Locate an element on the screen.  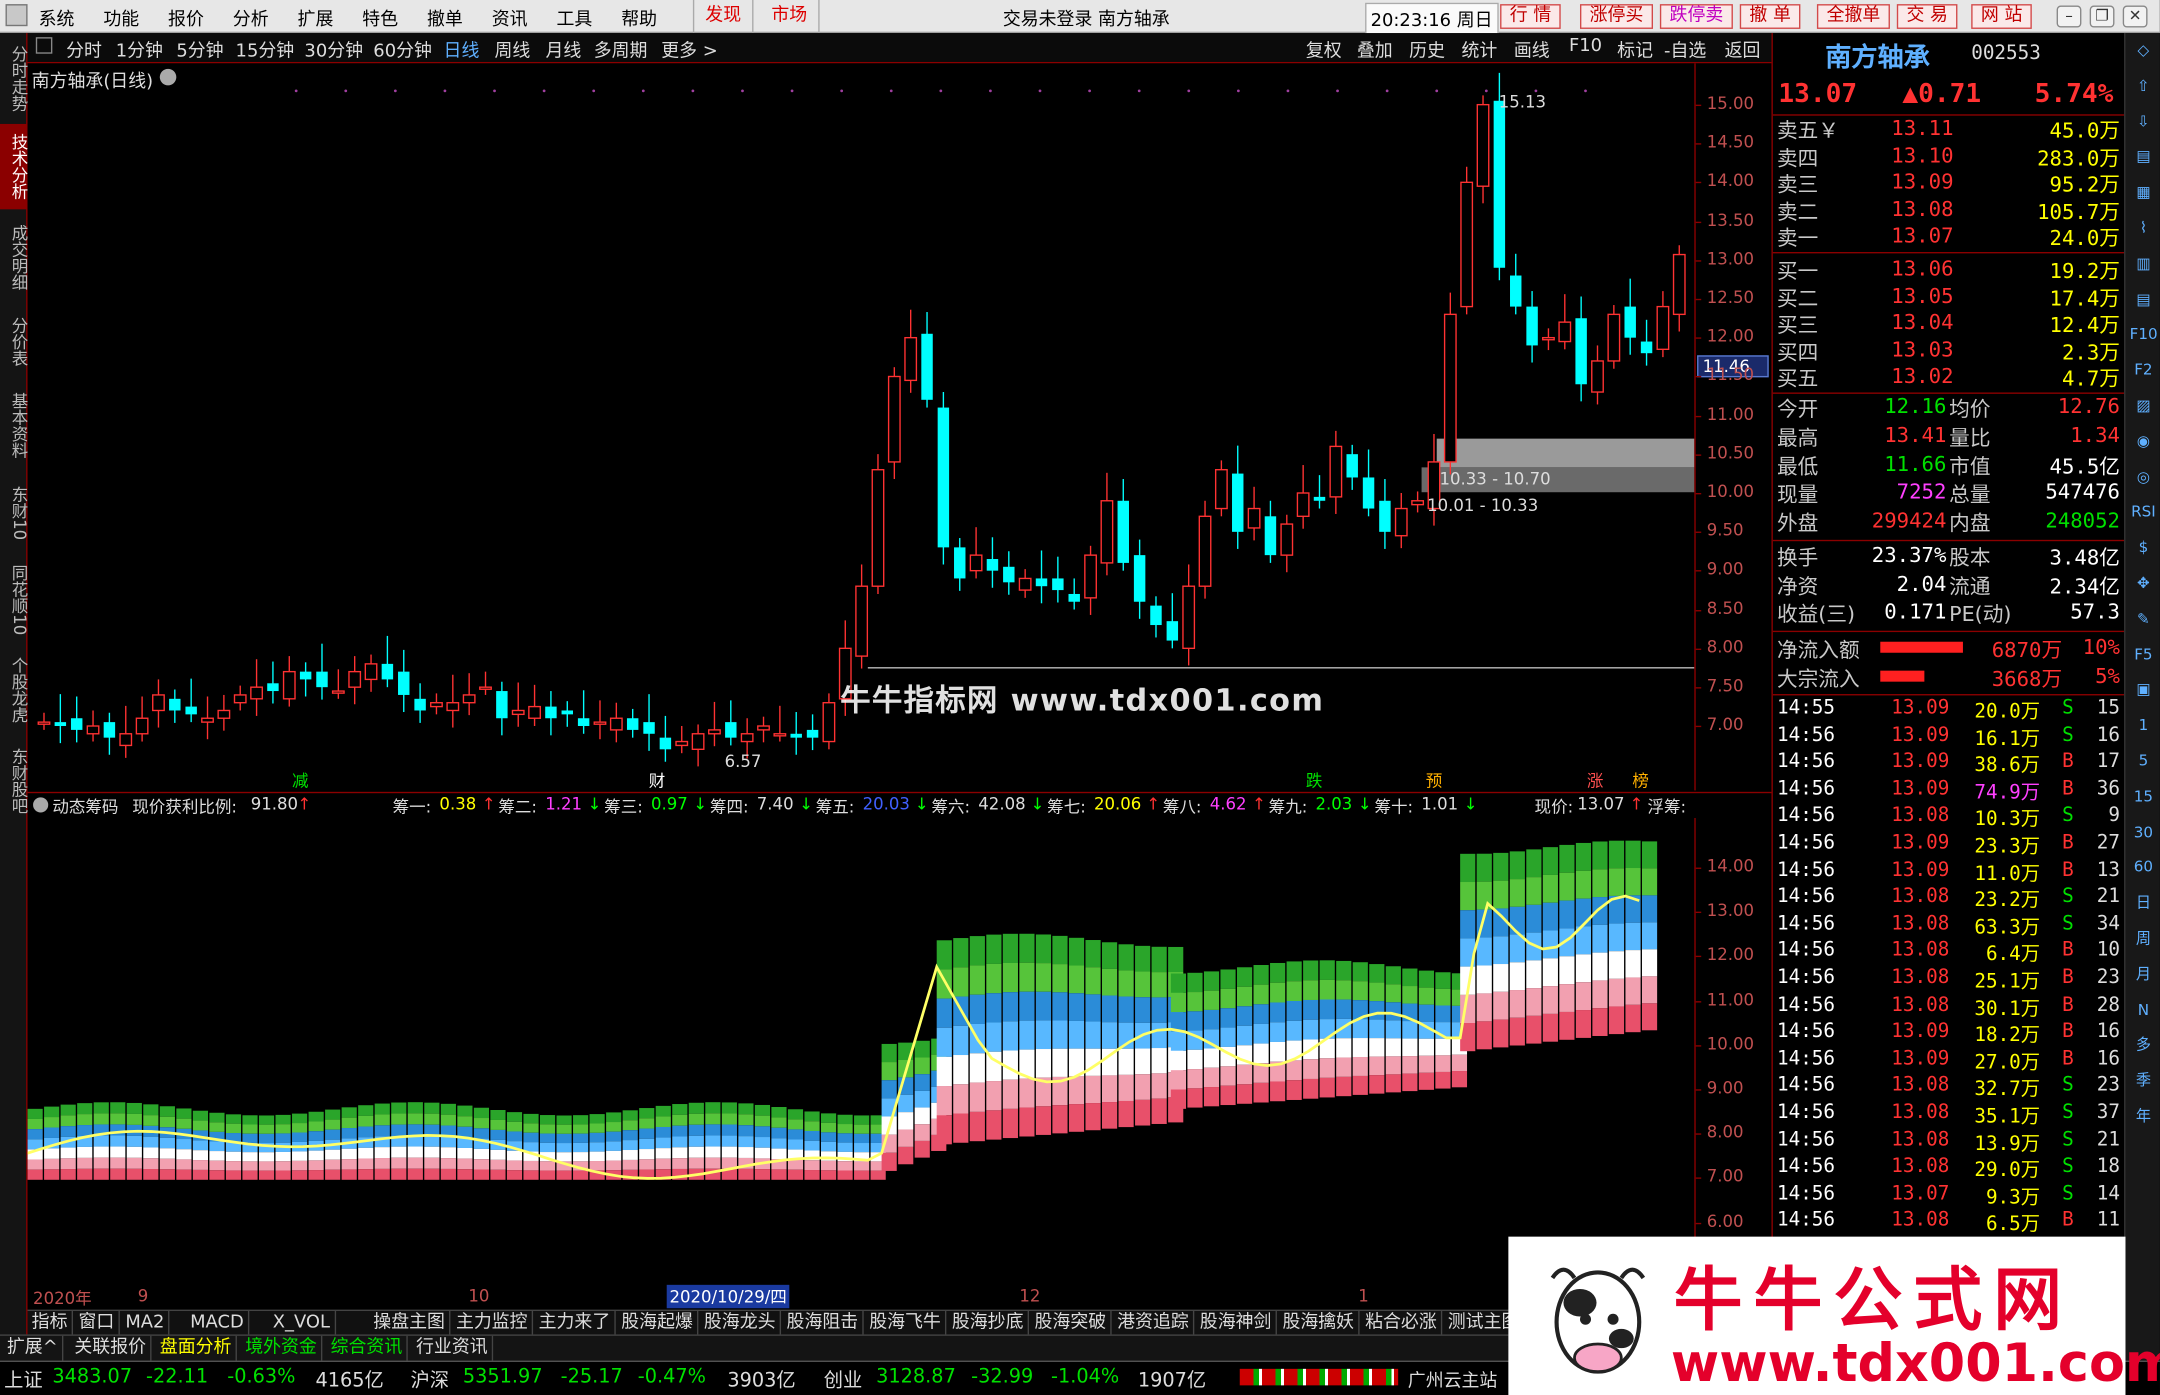
tab-price-table: 分价表 is located at coordinates (14, 342).